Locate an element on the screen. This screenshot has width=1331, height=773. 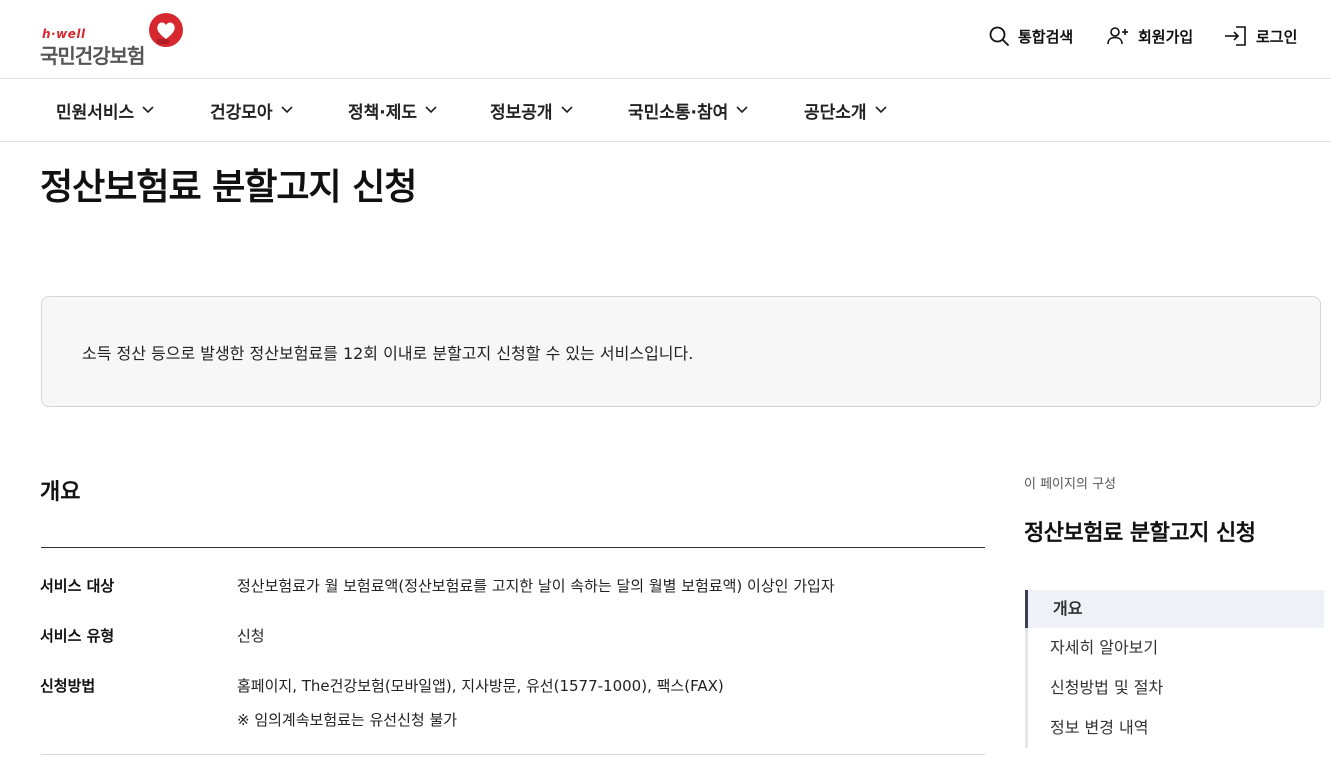
overview-heading: 개요 is located at coordinates (60, 492).